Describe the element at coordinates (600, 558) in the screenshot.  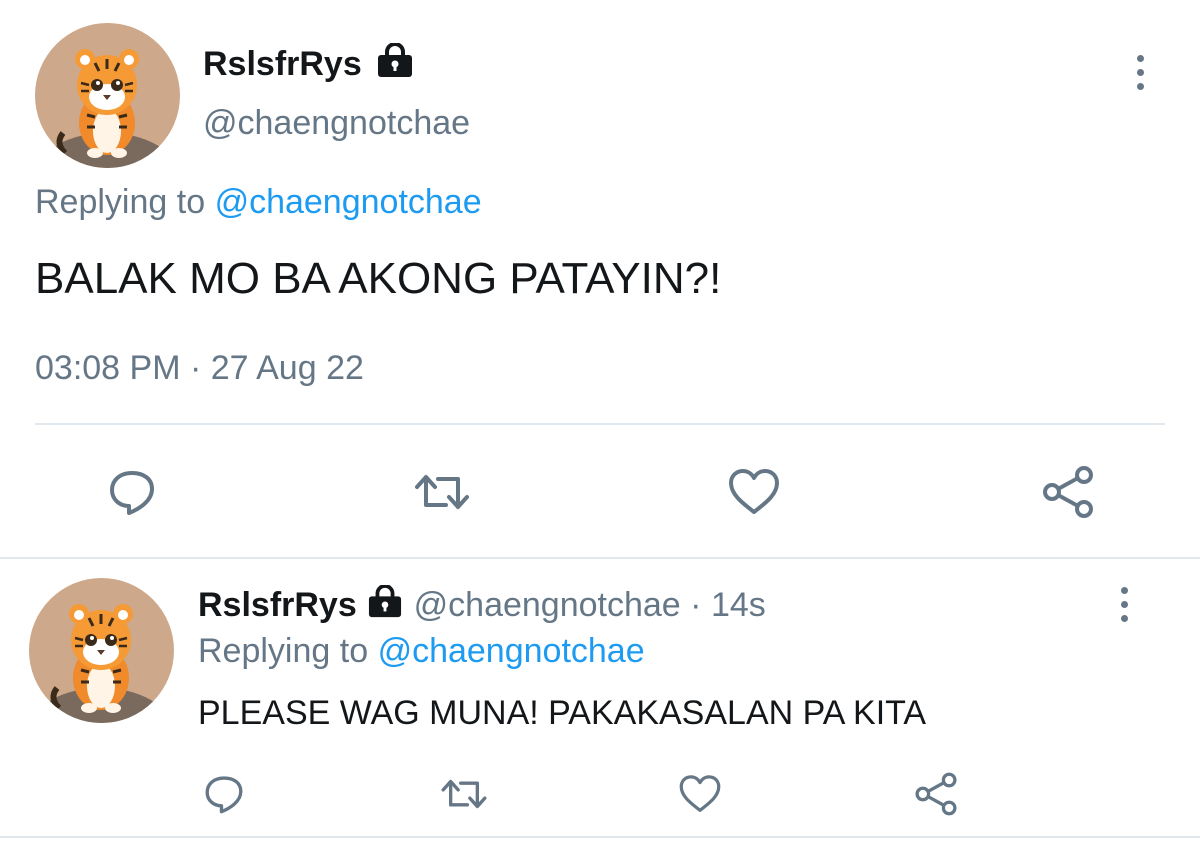
I see `section-divider` at that location.